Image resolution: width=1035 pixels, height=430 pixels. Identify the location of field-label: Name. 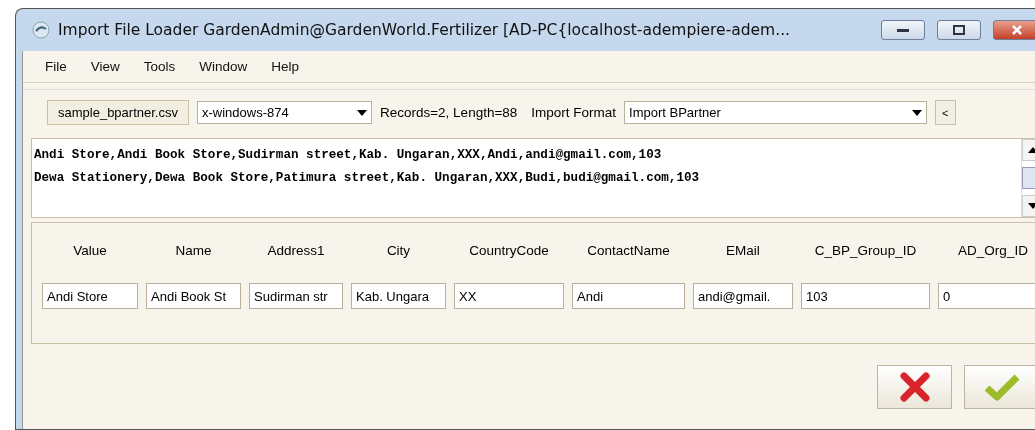
(193, 251).